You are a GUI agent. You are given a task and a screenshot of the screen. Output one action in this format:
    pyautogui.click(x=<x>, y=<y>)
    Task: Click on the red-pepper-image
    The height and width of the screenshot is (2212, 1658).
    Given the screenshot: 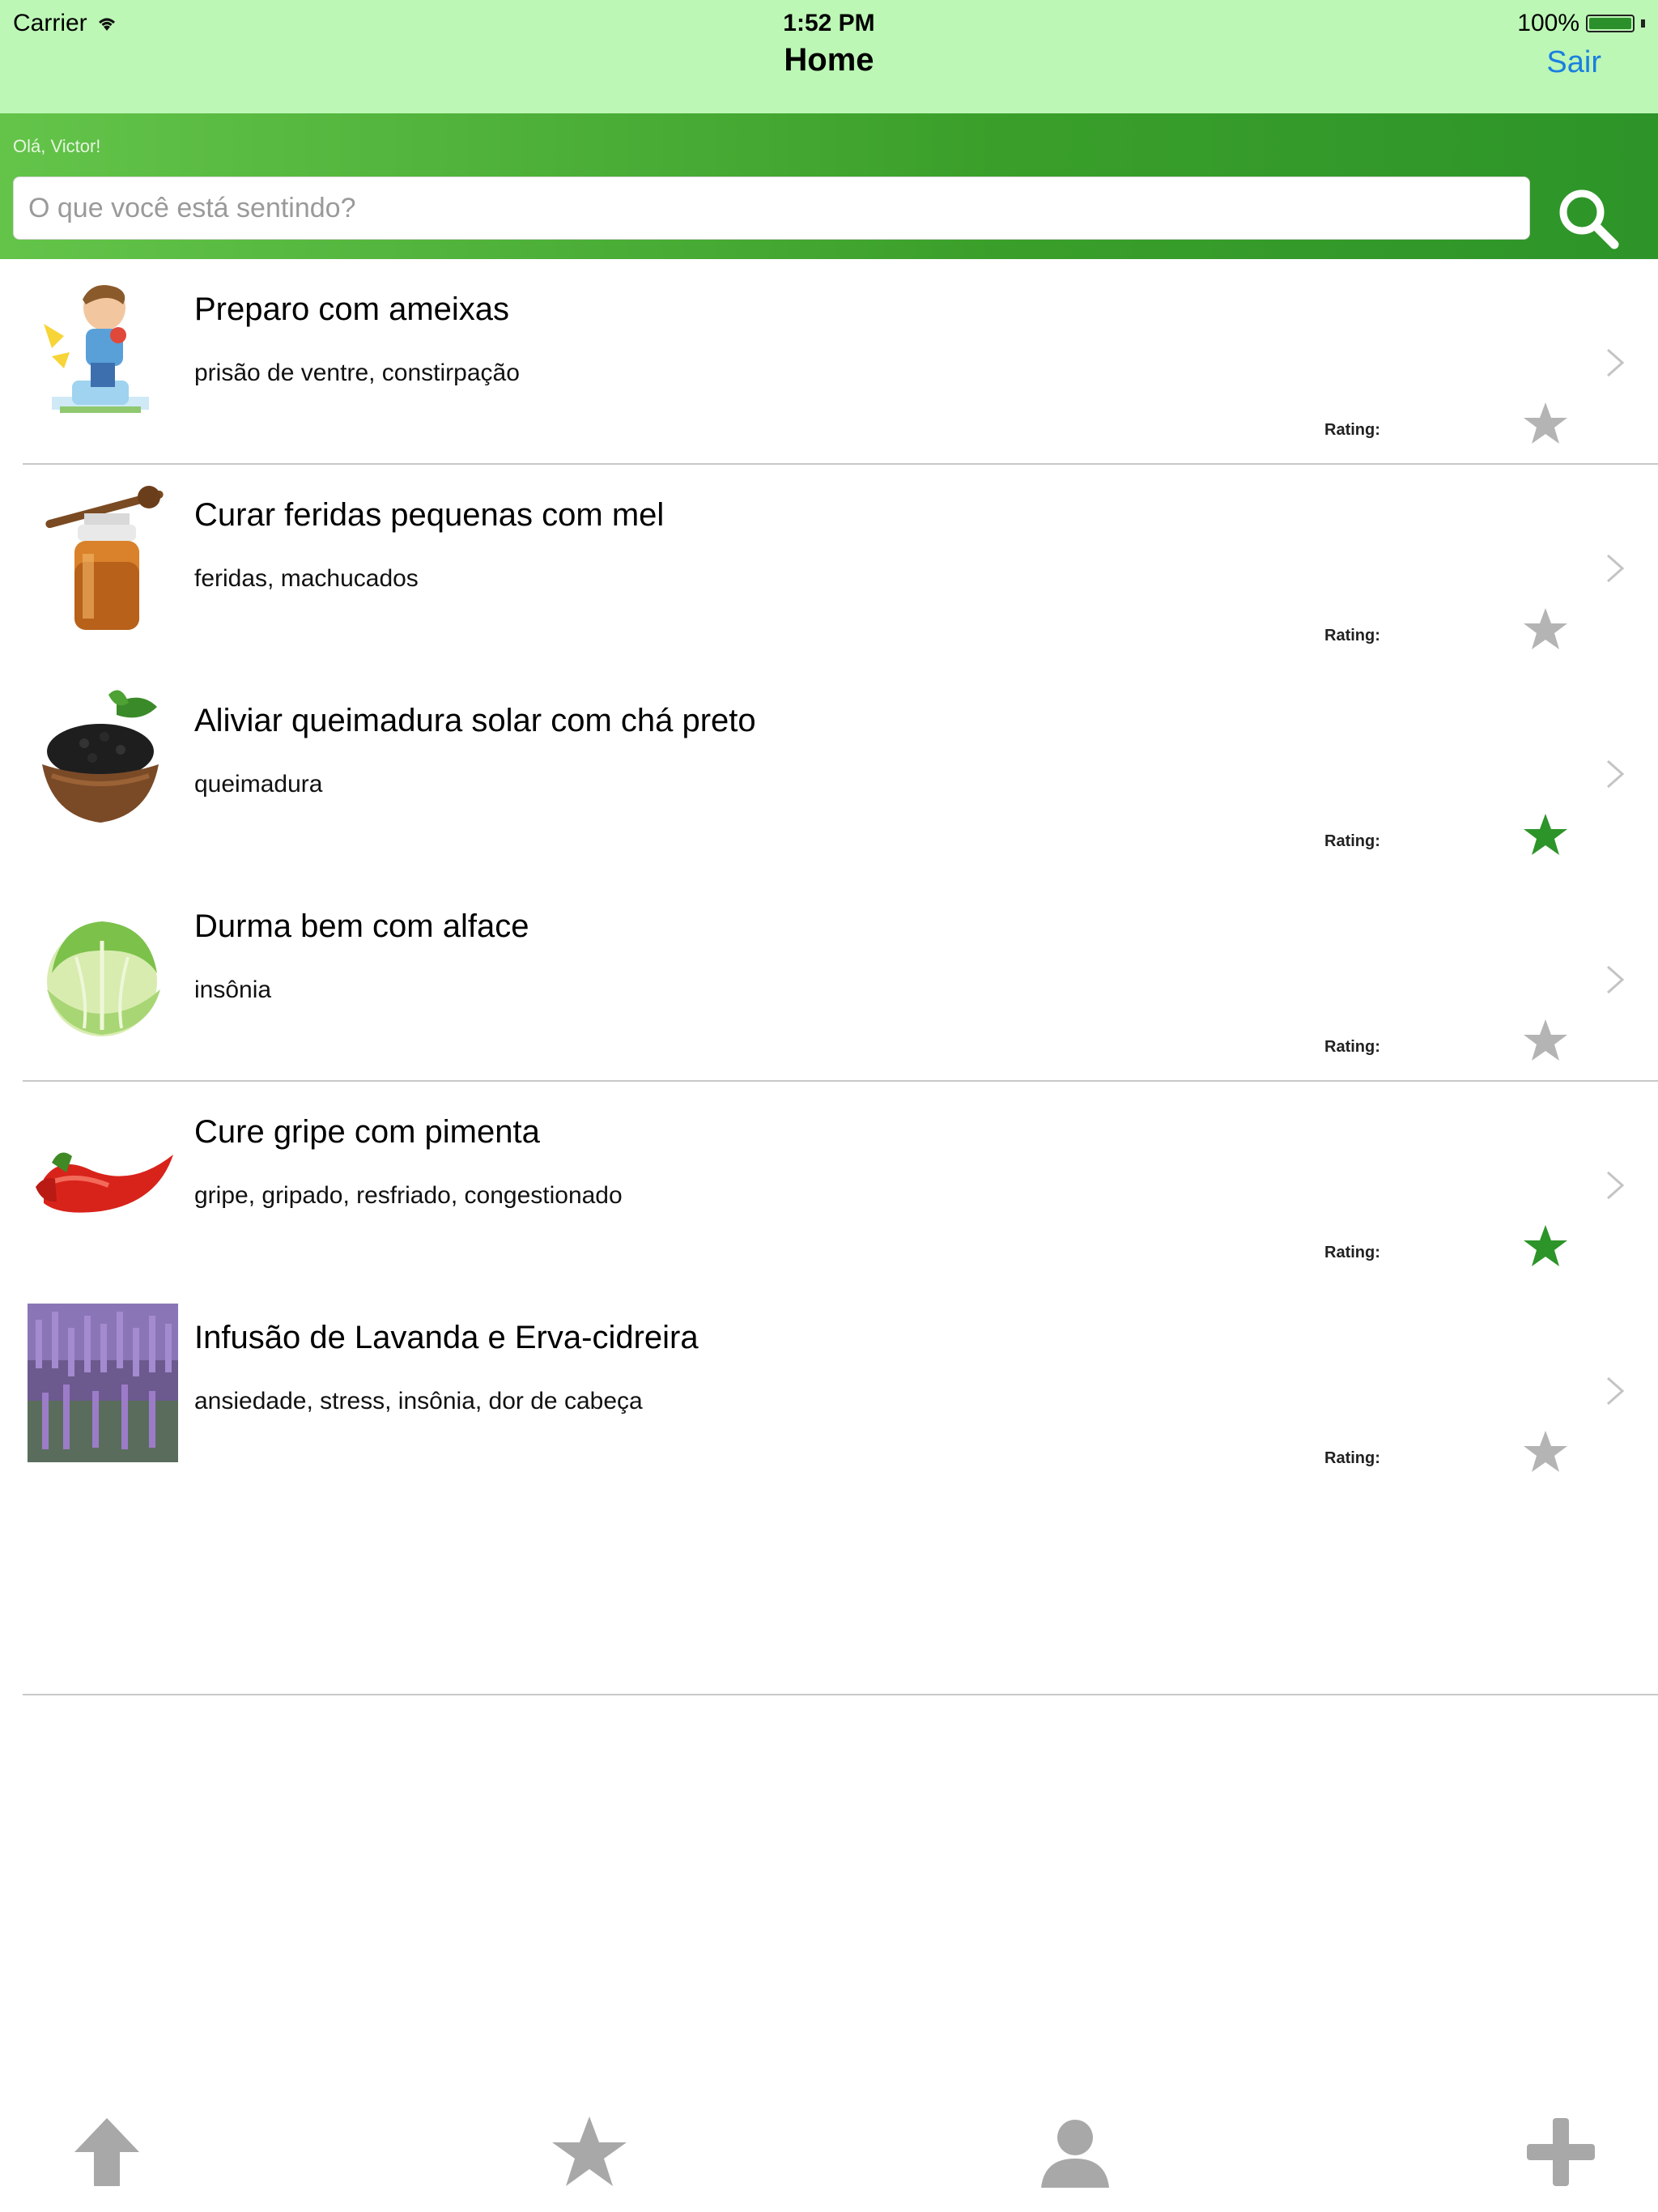 What is the action you would take?
    pyautogui.click(x=104, y=1182)
    